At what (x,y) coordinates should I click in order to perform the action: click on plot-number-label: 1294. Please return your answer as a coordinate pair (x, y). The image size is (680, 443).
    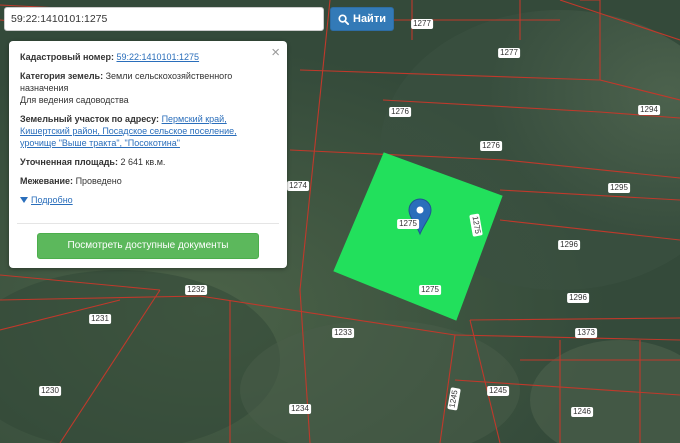
    Looking at the image, I should click on (649, 110).